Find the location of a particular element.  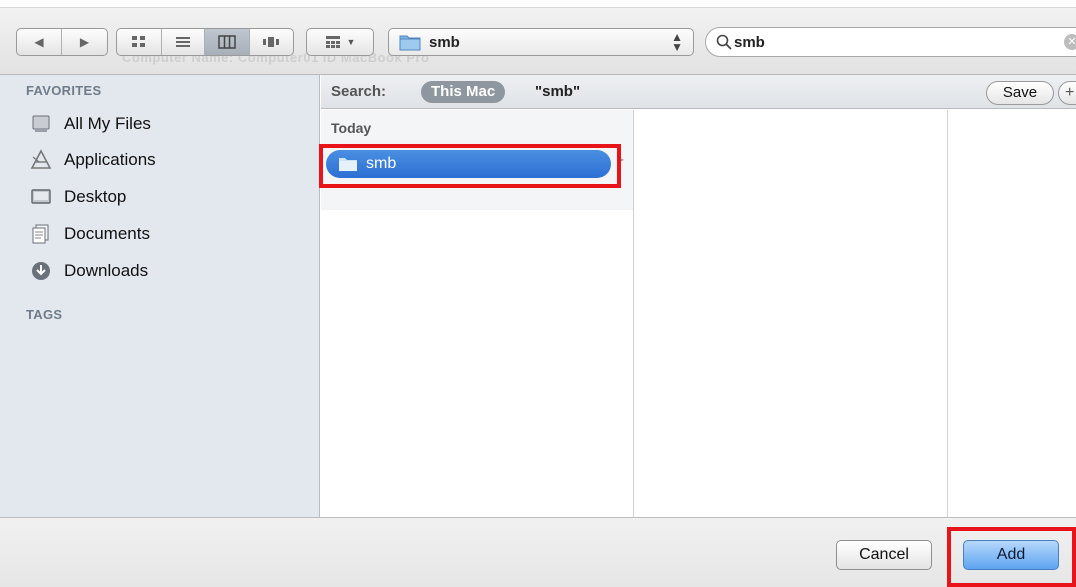

sidebar-item-label: Applications is located at coordinates (110, 159).